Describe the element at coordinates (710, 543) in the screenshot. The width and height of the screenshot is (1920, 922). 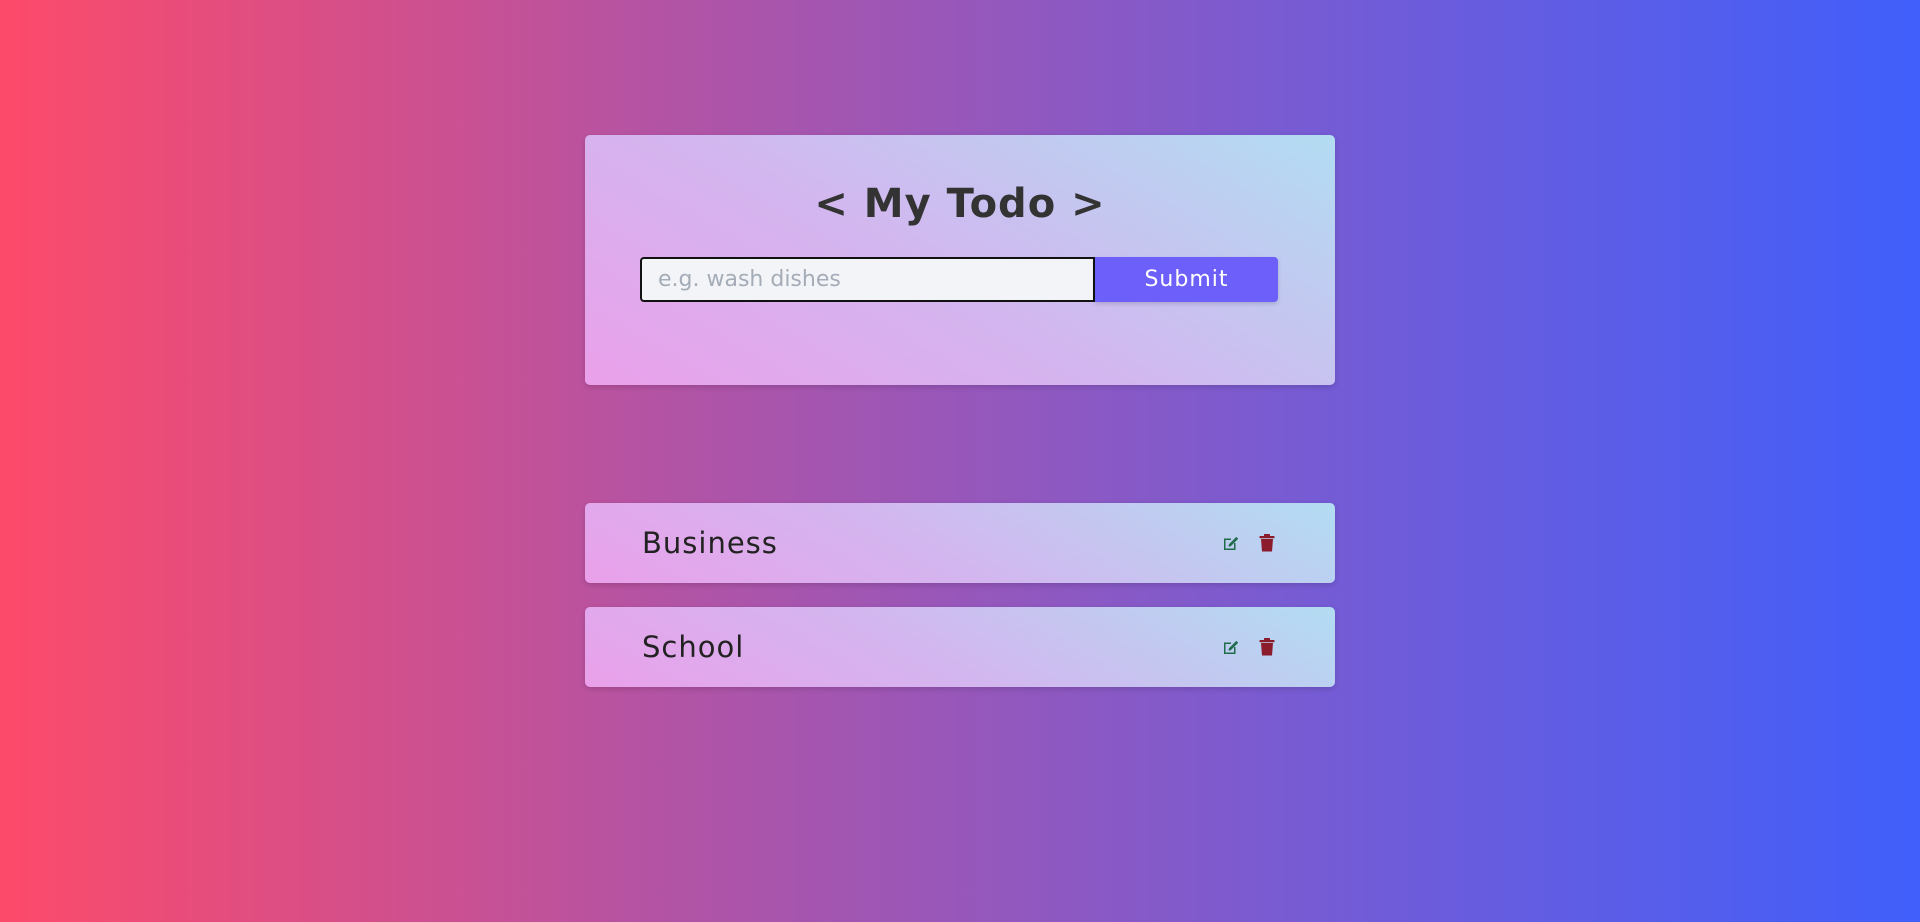
I see `todo-item-text: Business` at that location.